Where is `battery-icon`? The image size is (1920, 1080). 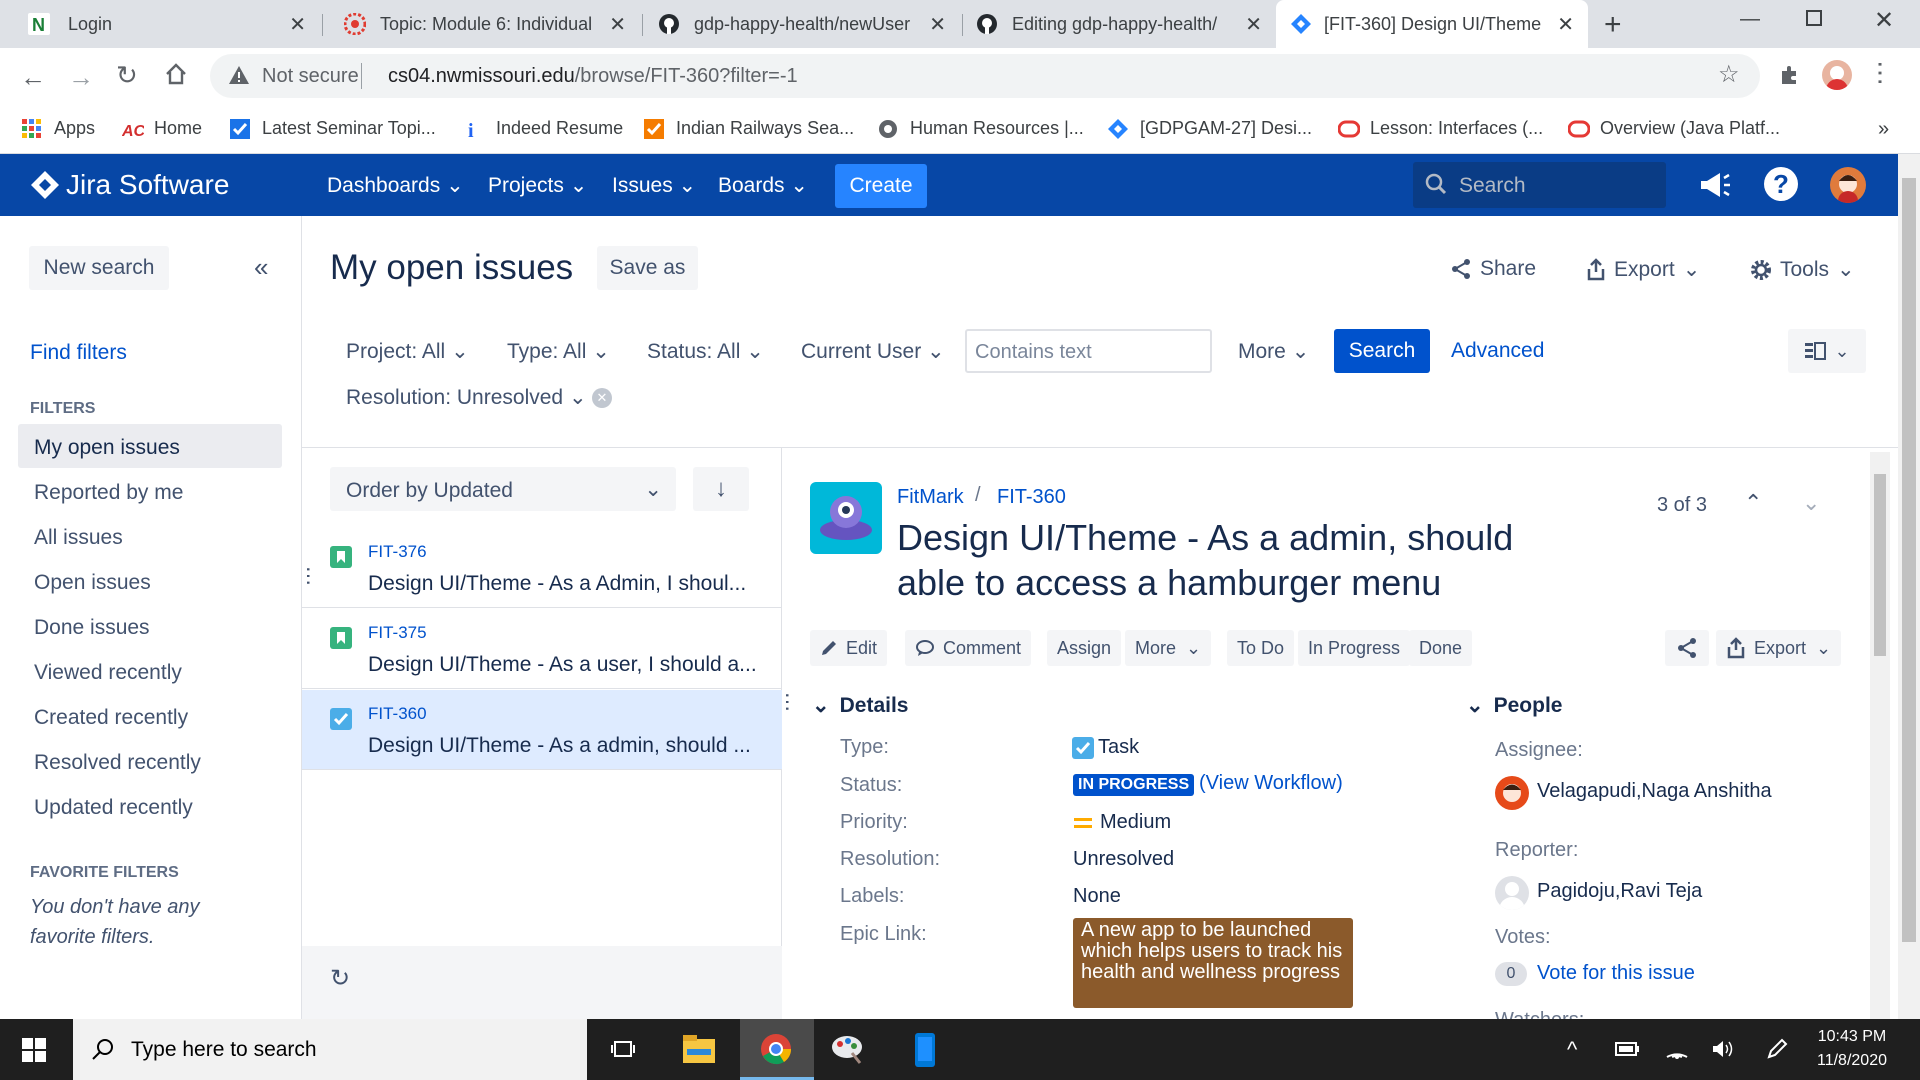 battery-icon is located at coordinates (1627, 1049).